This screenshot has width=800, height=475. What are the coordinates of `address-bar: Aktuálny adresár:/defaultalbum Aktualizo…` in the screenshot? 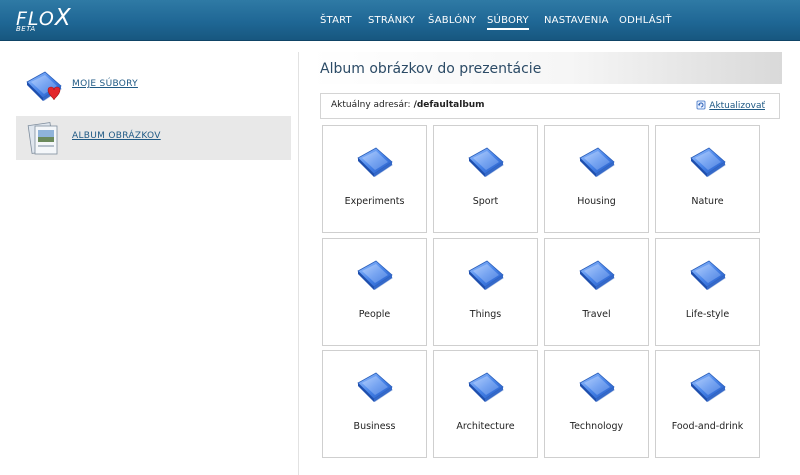 It's located at (550, 106).